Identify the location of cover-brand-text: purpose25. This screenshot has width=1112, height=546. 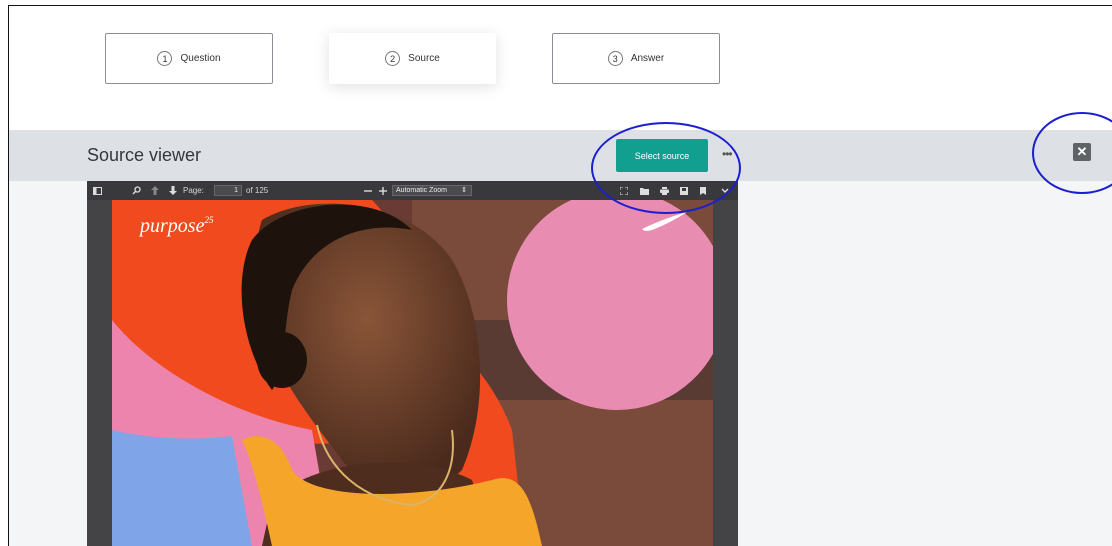
(176, 226).